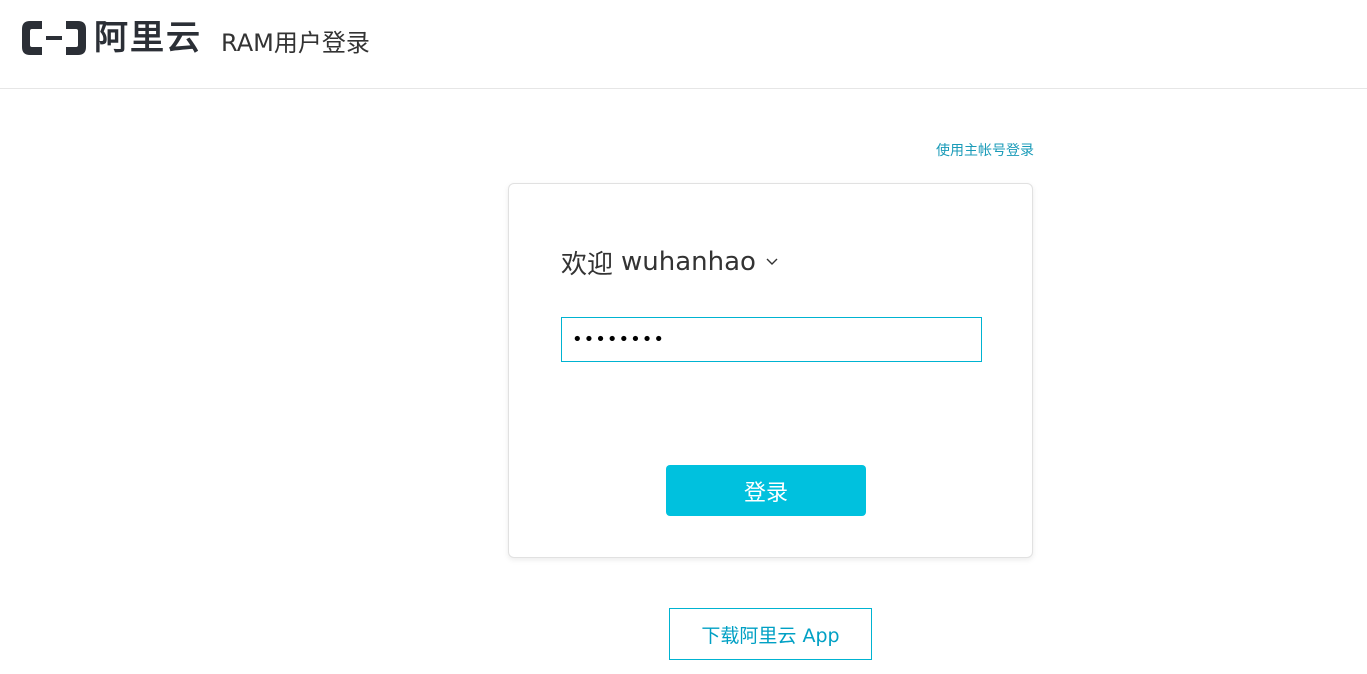 Image resolution: width=1367 pixels, height=674 pixels. Describe the element at coordinates (772, 262) in the screenshot. I see `chevron-down-icon` at that location.